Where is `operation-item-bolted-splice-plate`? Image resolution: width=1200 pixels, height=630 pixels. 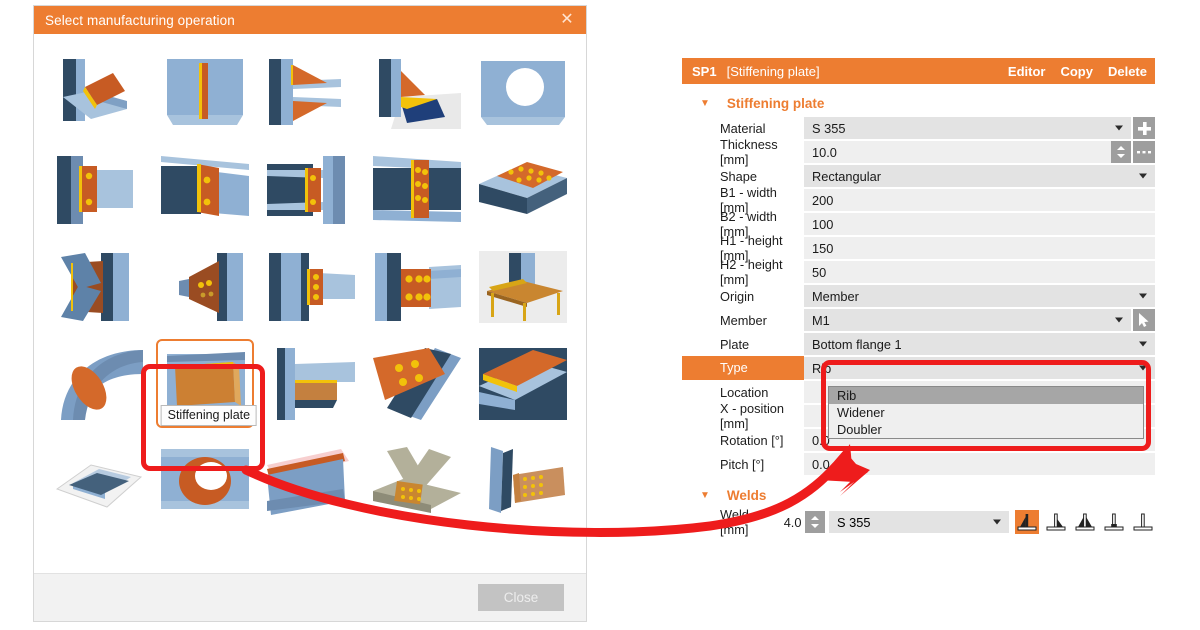
operation-item-bolted-splice-plate is located at coordinates (417, 189).